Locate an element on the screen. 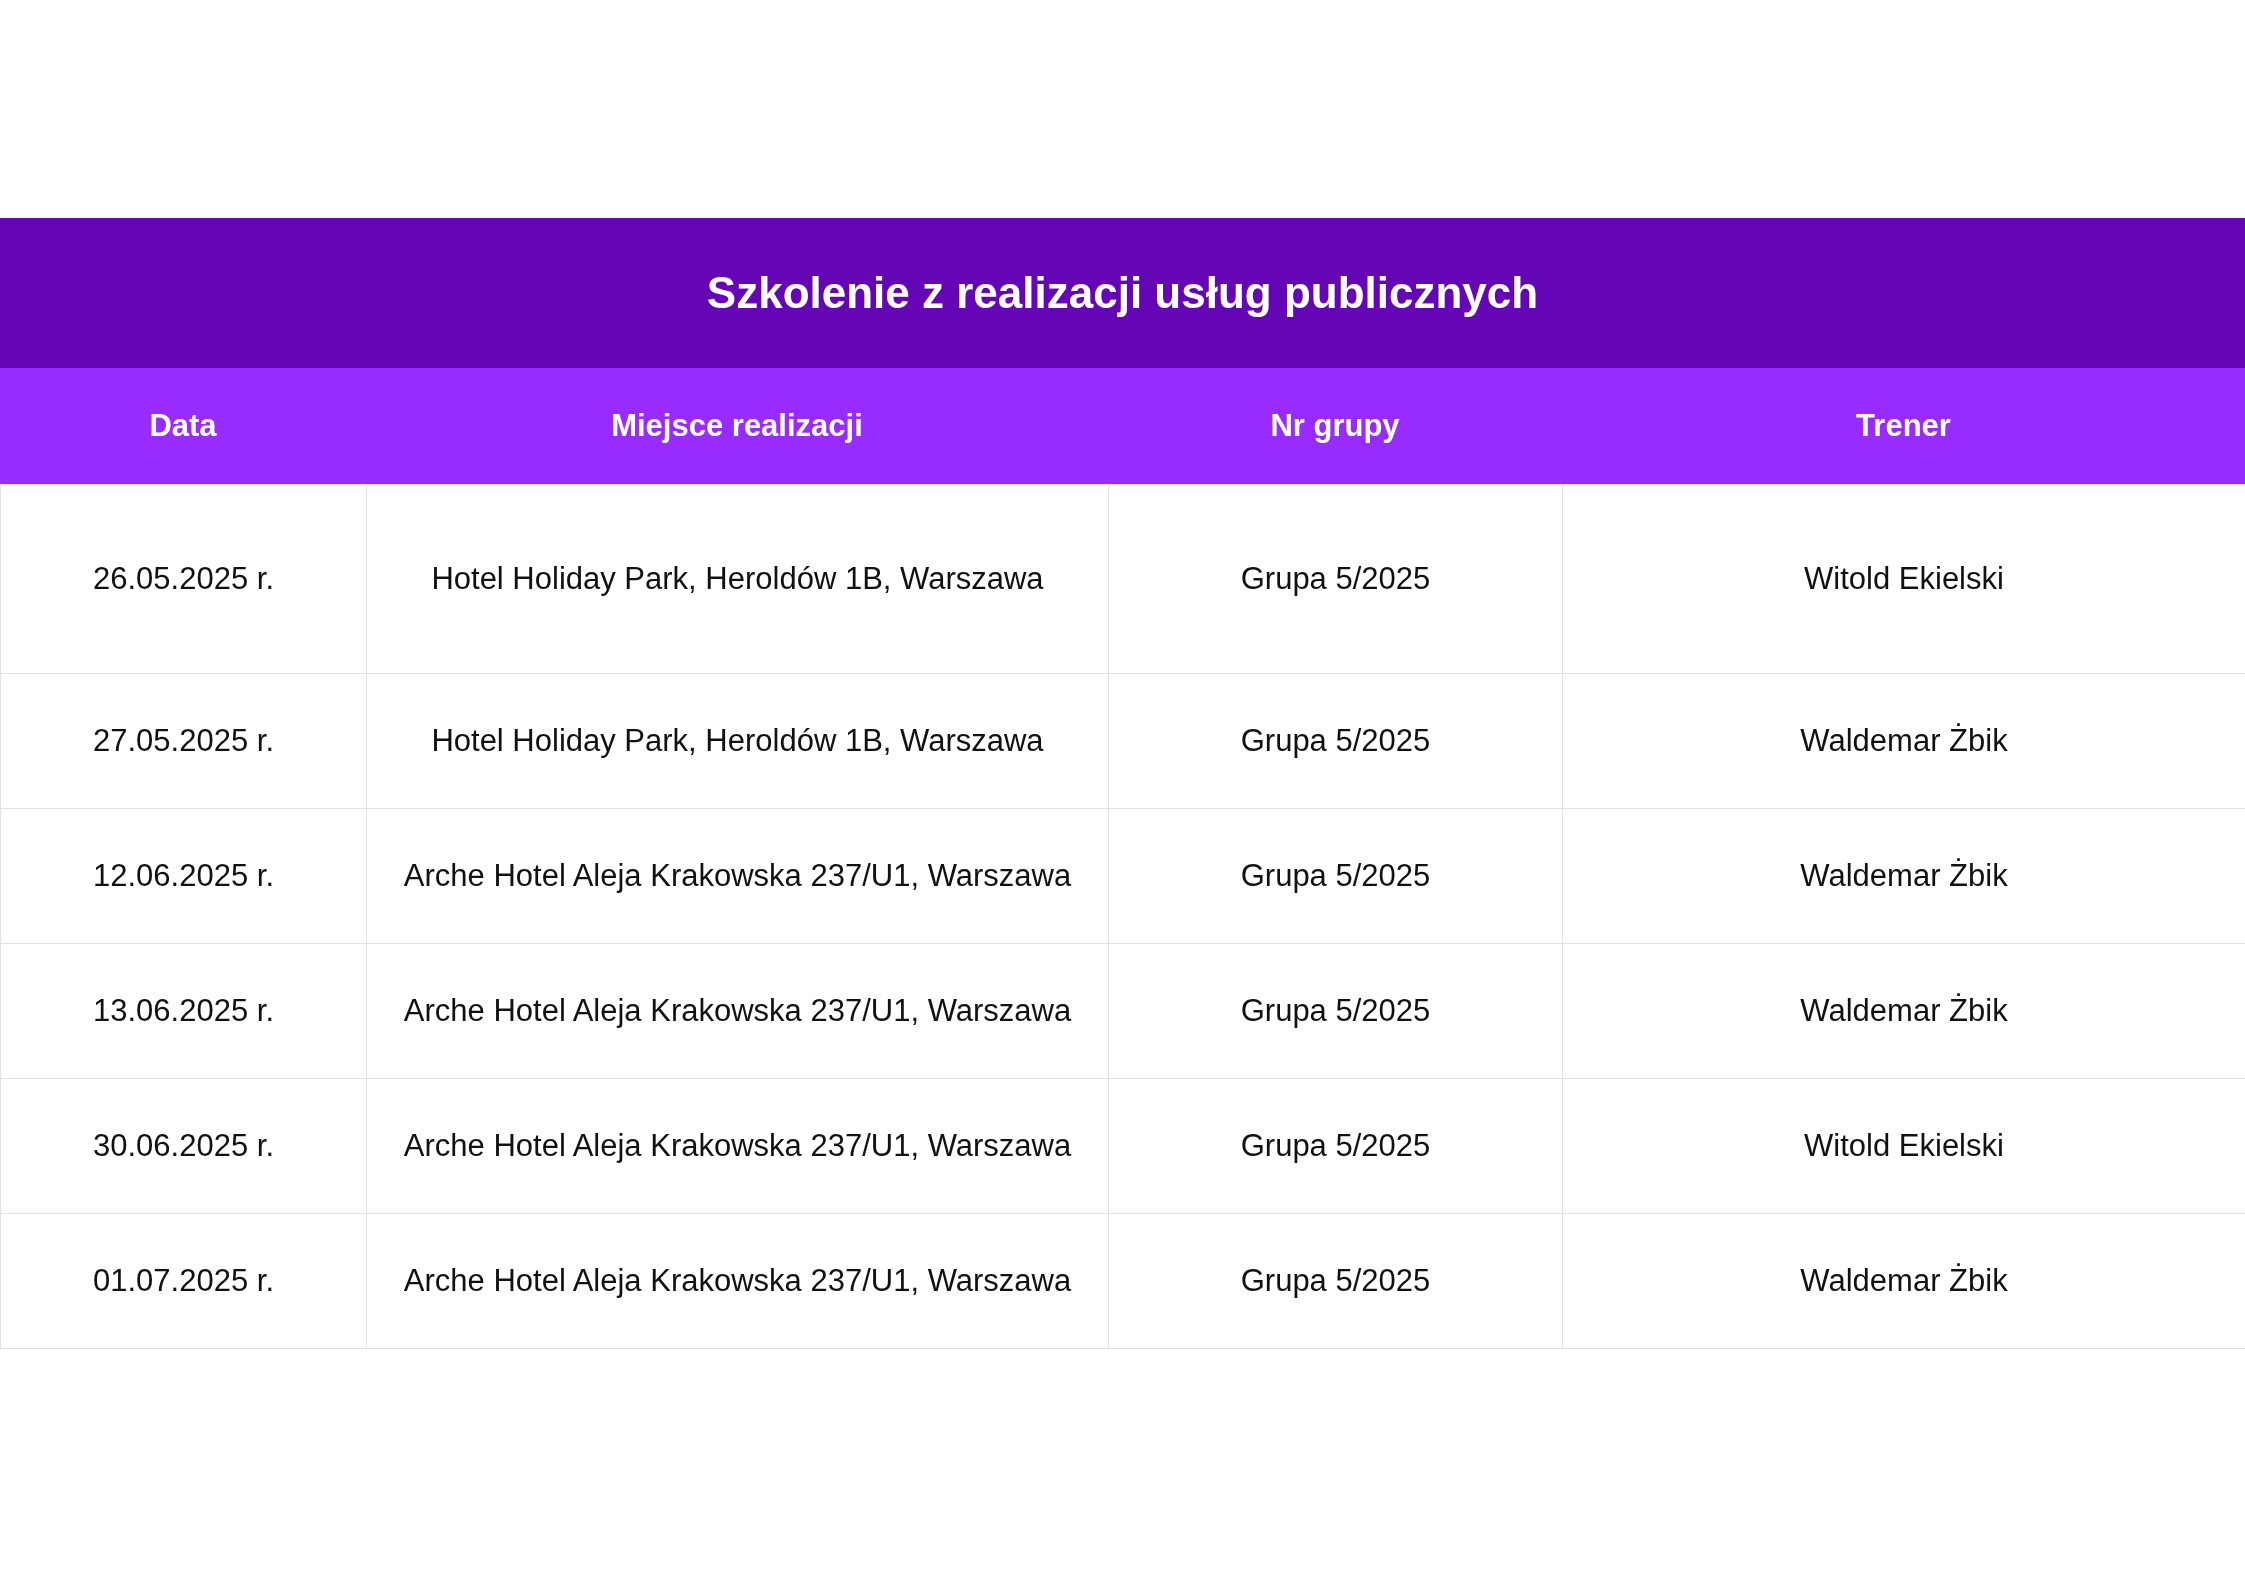 This screenshot has width=2245, height=1587. column-header: Data is located at coordinates (183, 426).